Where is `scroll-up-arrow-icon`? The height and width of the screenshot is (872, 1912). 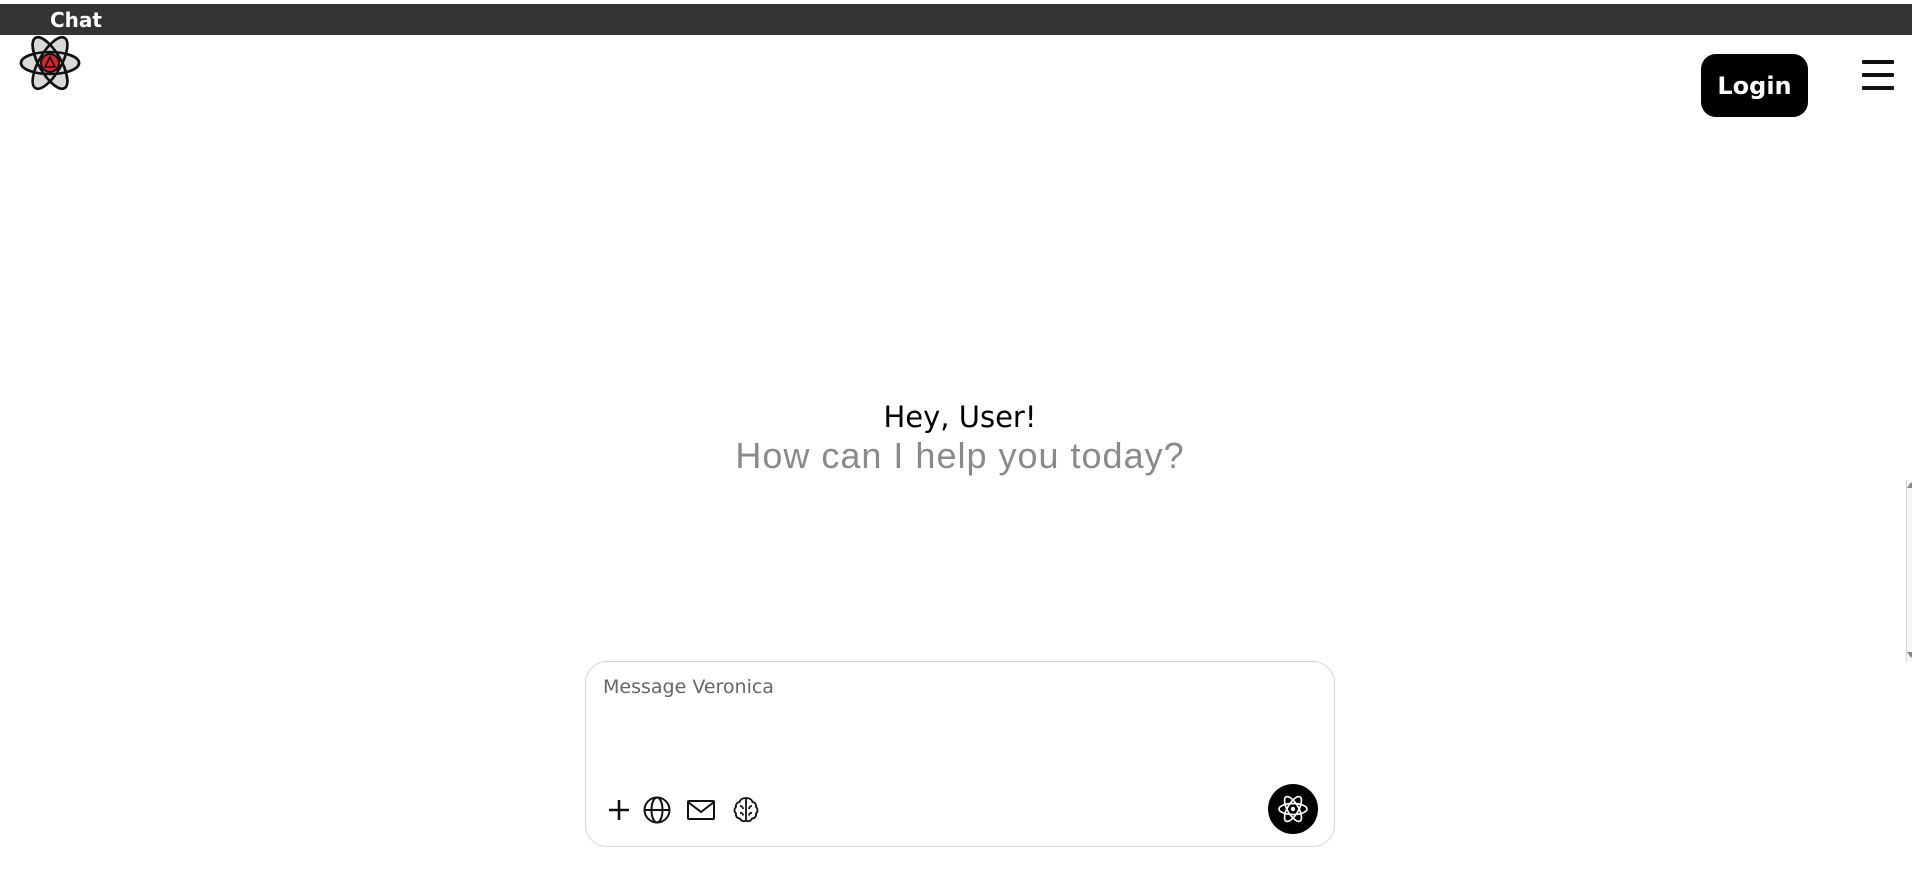
scroll-up-arrow-icon is located at coordinates (1909, 485).